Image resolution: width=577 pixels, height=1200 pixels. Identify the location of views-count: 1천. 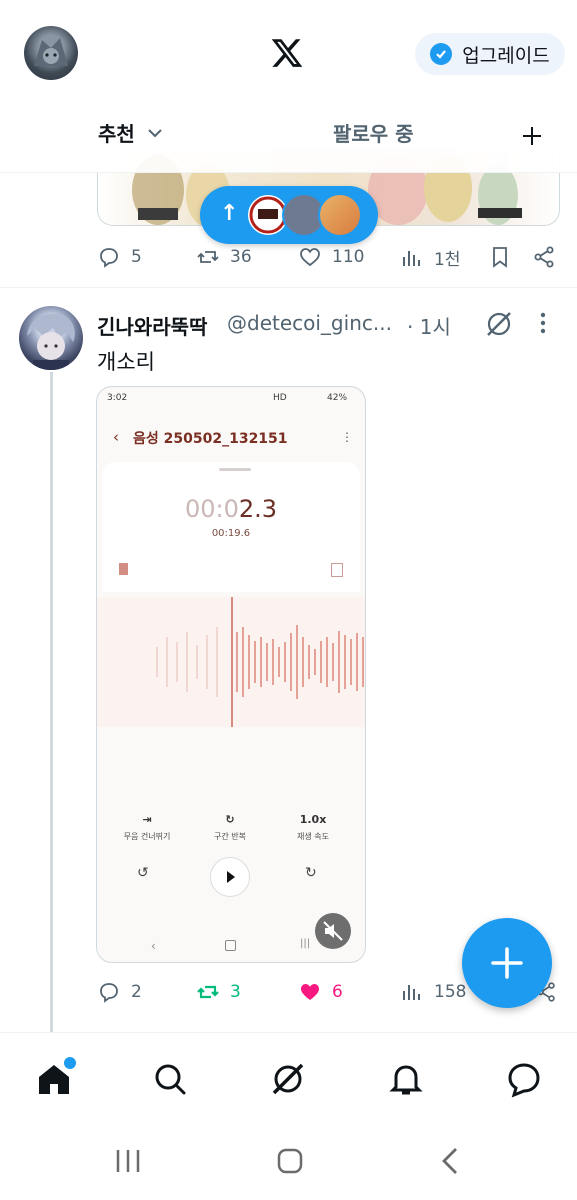
(447, 260).